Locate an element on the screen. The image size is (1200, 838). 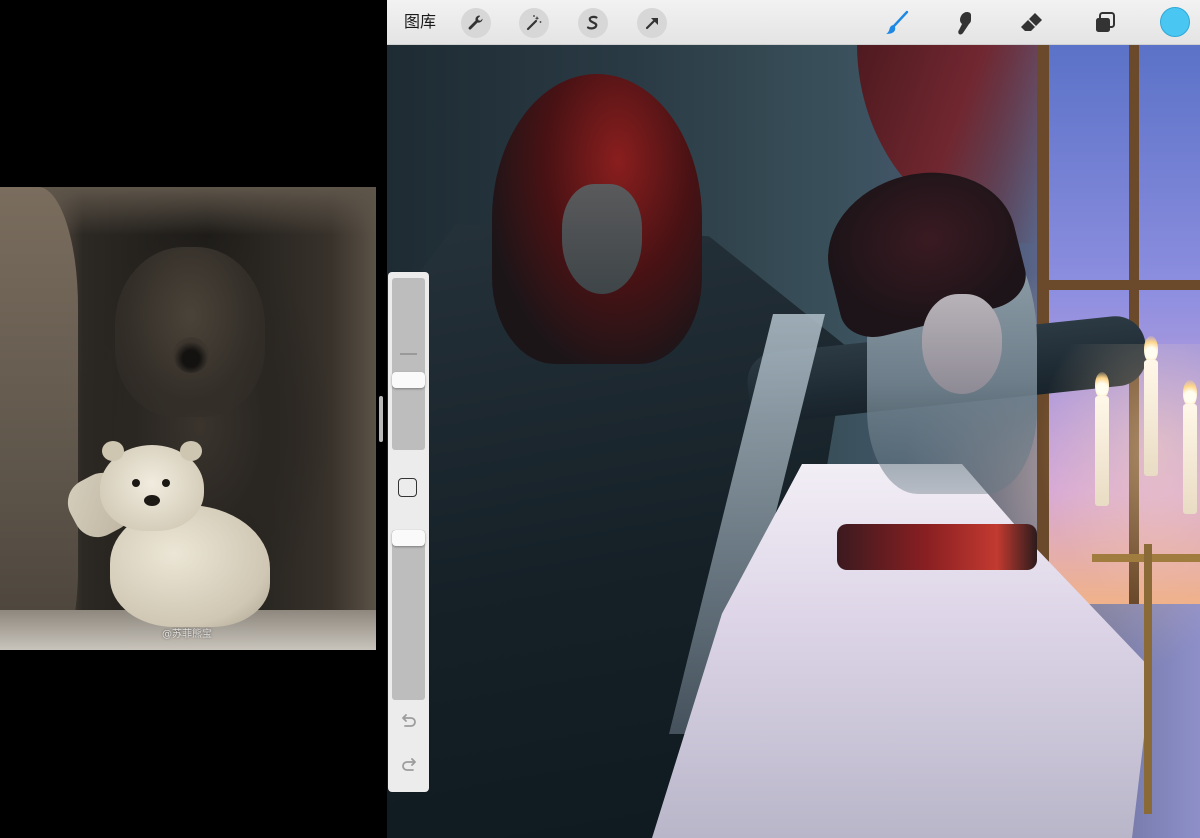
adult-bear-snout is located at coordinates (191, 355).